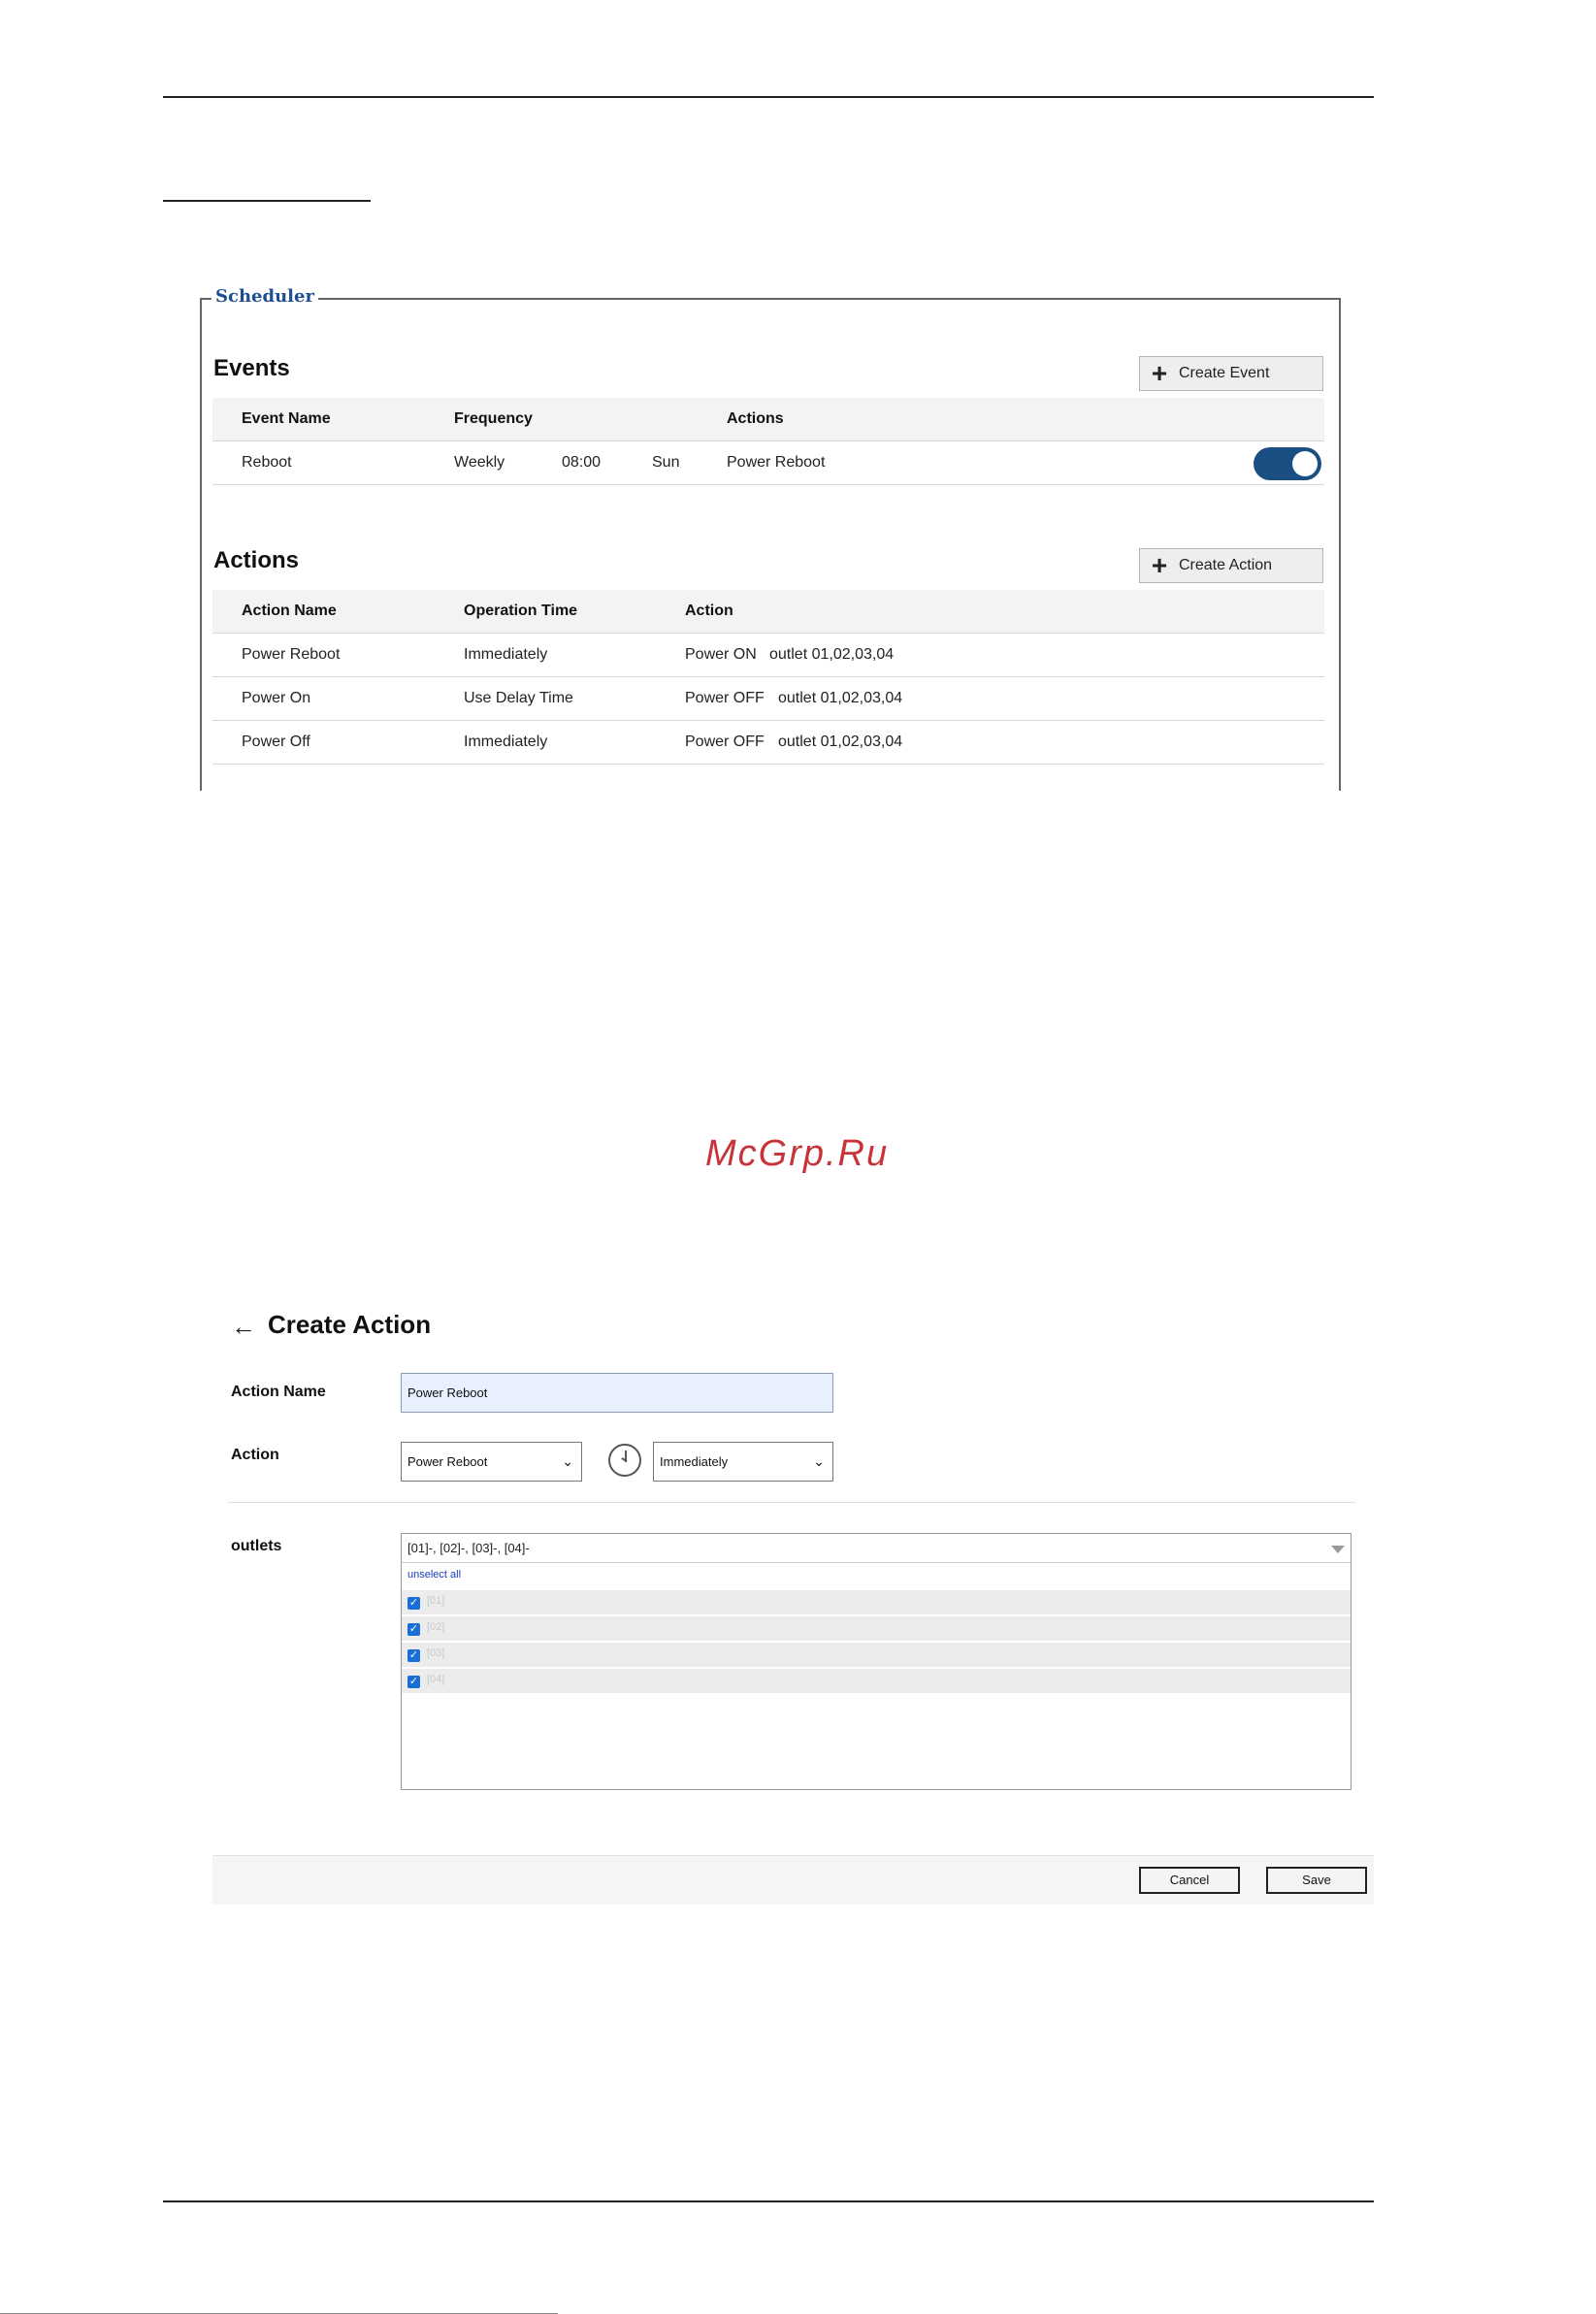  Describe the element at coordinates (694, 1462) in the screenshot. I see `time-select-value: Immediately` at that location.